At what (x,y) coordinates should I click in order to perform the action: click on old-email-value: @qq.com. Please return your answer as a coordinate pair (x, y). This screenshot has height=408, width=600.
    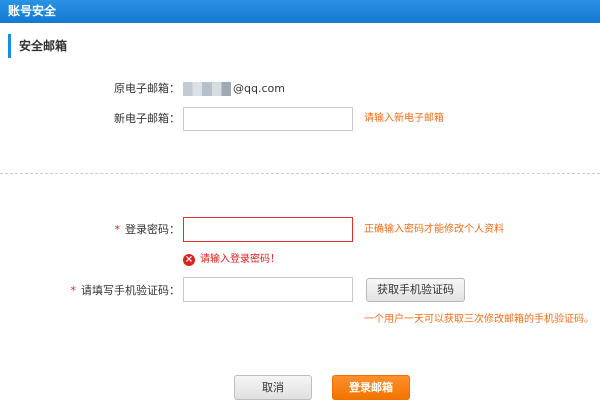
    Looking at the image, I should click on (259, 88).